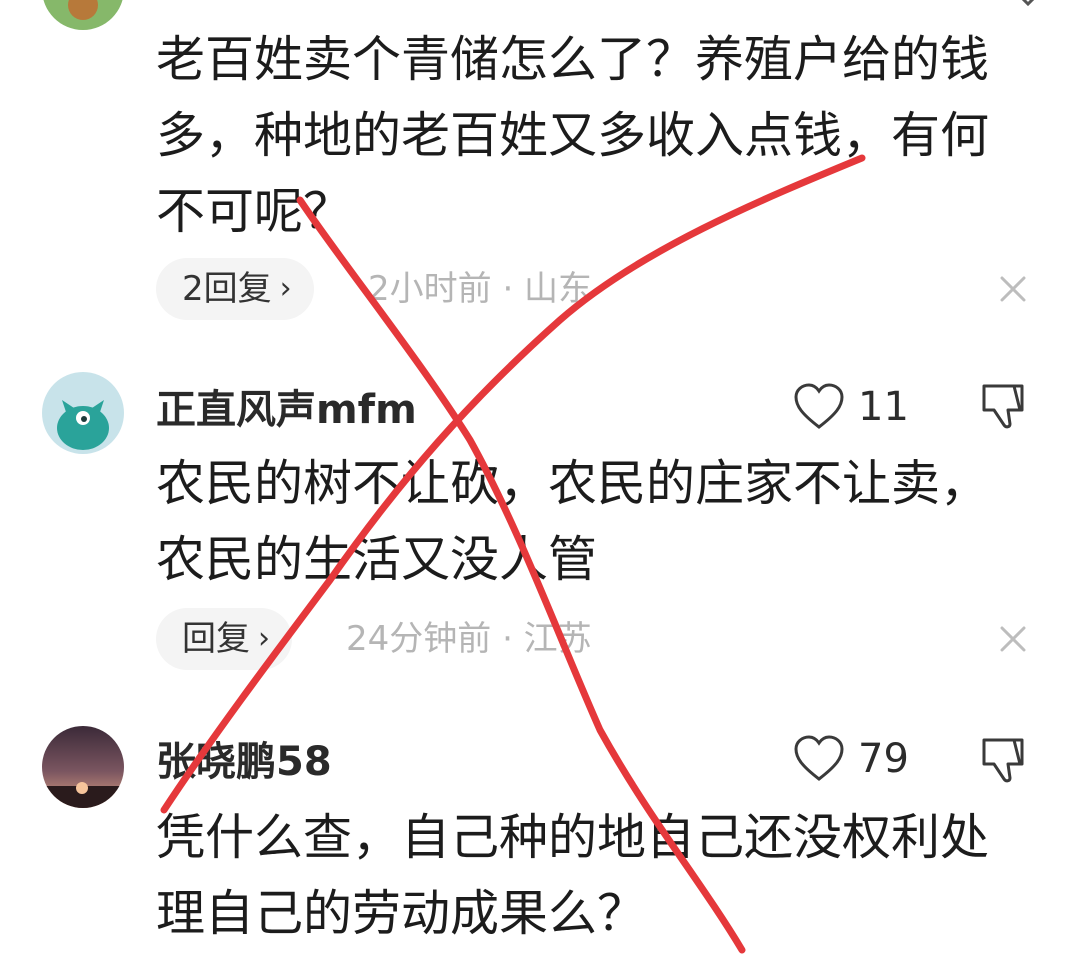 This screenshot has width=1080, height=960. I want to click on reply-label: 2回复, so click(227, 289).